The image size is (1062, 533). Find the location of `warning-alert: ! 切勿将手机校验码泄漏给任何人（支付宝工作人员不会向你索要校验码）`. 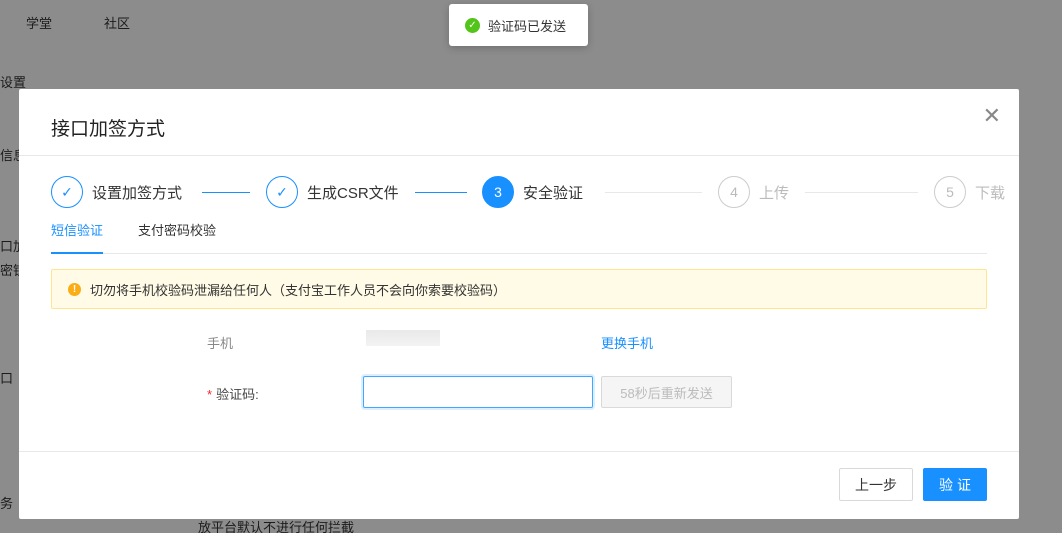

warning-alert: ! 切勿将手机校验码泄漏给任何人（支付宝工作人员不会向你索要校验码） is located at coordinates (519, 289).